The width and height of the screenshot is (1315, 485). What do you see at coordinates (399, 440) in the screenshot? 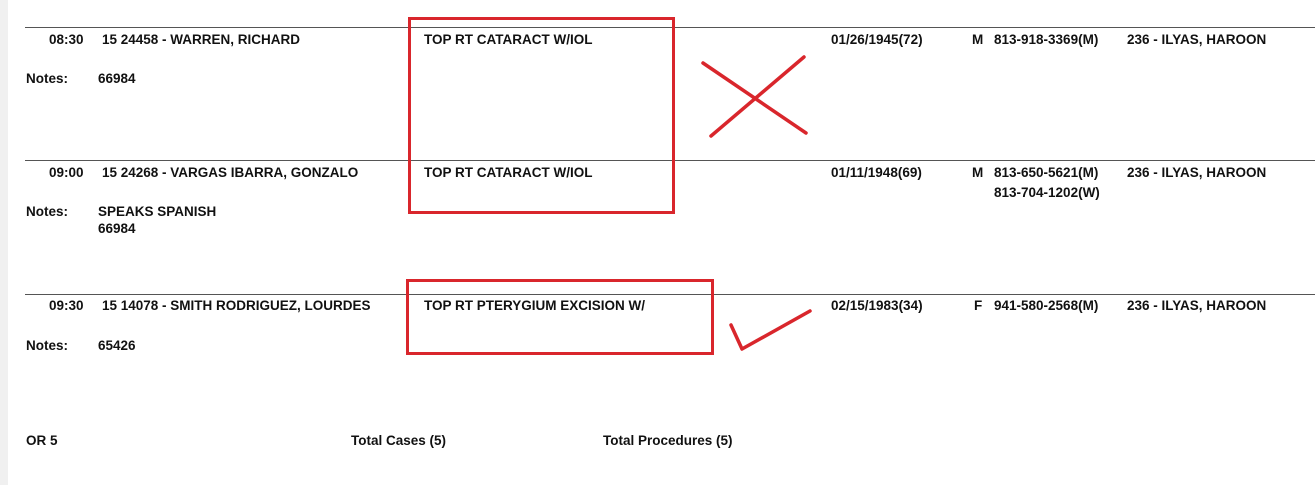
I see `total-cases: Total Cases (5)` at bounding box center [399, 440].